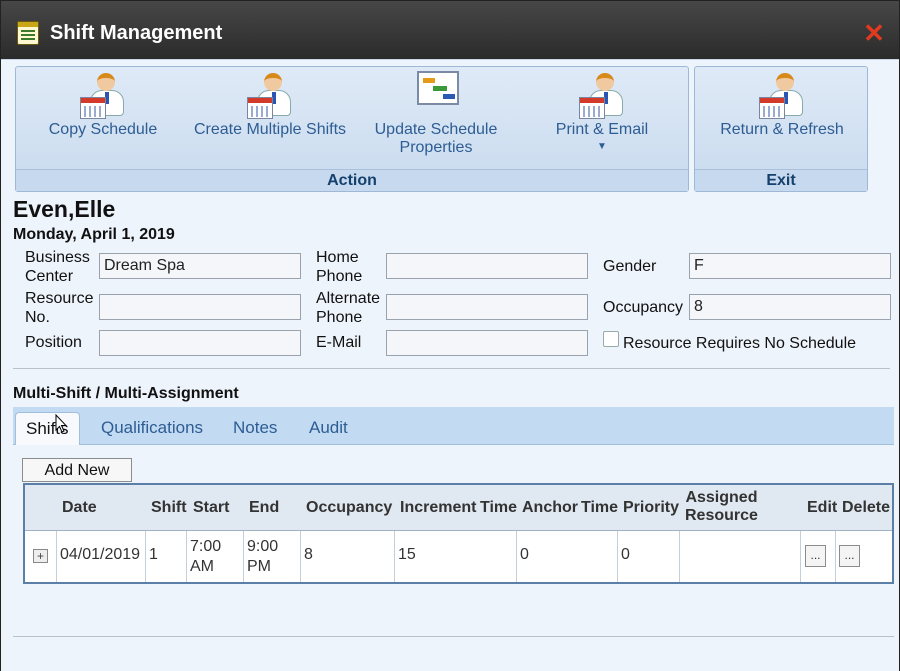 The image size is (900, 671). I want to click on mouse-cursor-icon, so click(61, 423).